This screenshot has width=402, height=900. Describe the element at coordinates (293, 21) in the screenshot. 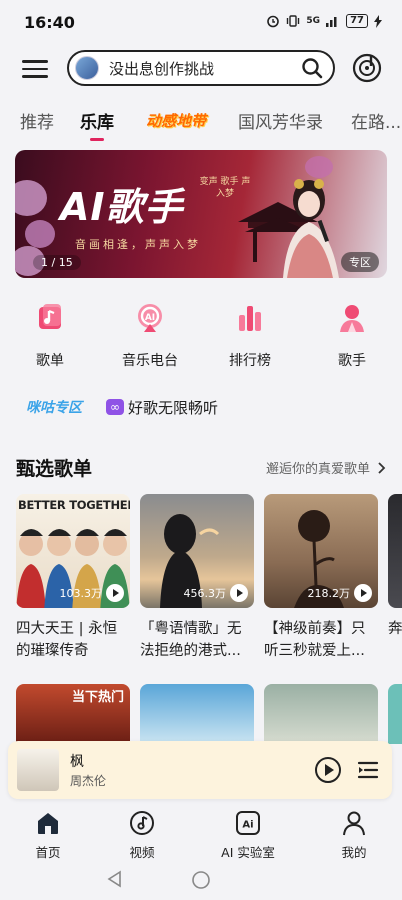

I see `vibrate-icon` at that location.